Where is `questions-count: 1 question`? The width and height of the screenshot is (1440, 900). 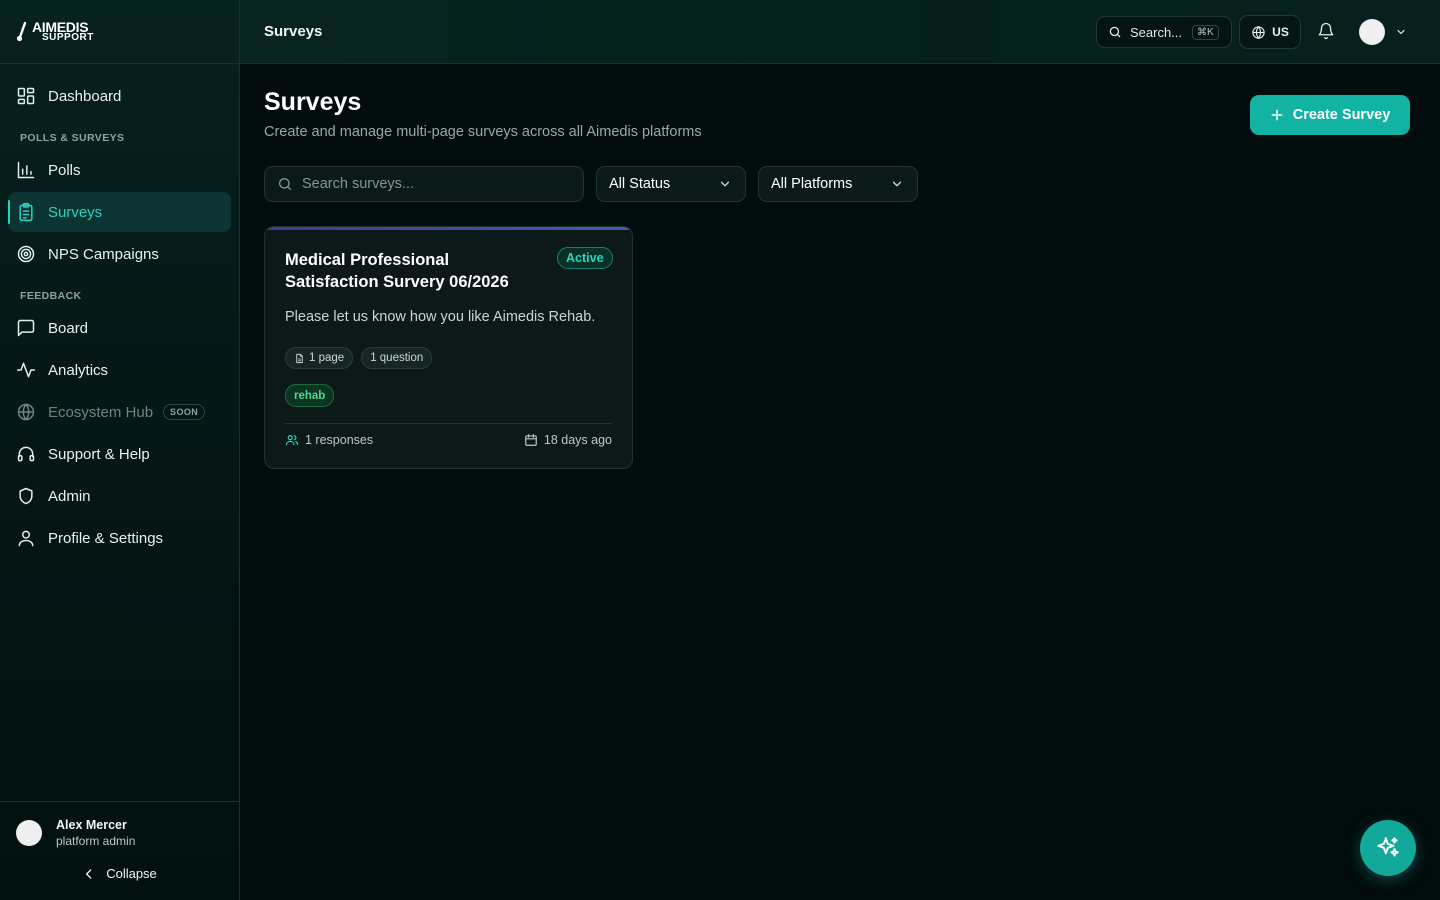 questions-count: 1 question is located at coordinates (397, 358).